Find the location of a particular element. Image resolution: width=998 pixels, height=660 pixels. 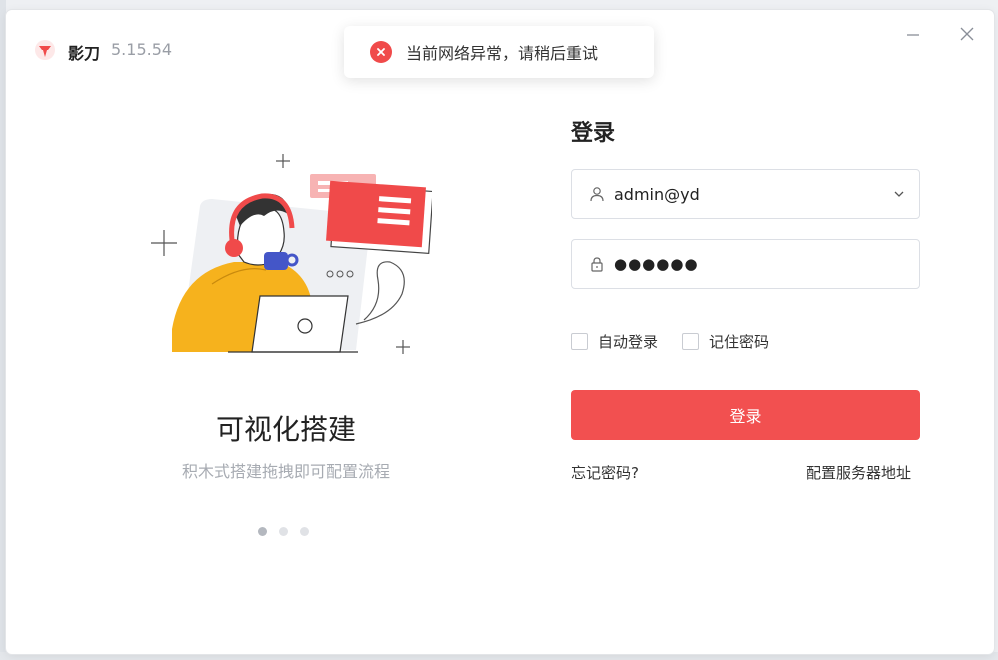

forgot-password-link: 忘记密码? is located at coordinates (605, 472).